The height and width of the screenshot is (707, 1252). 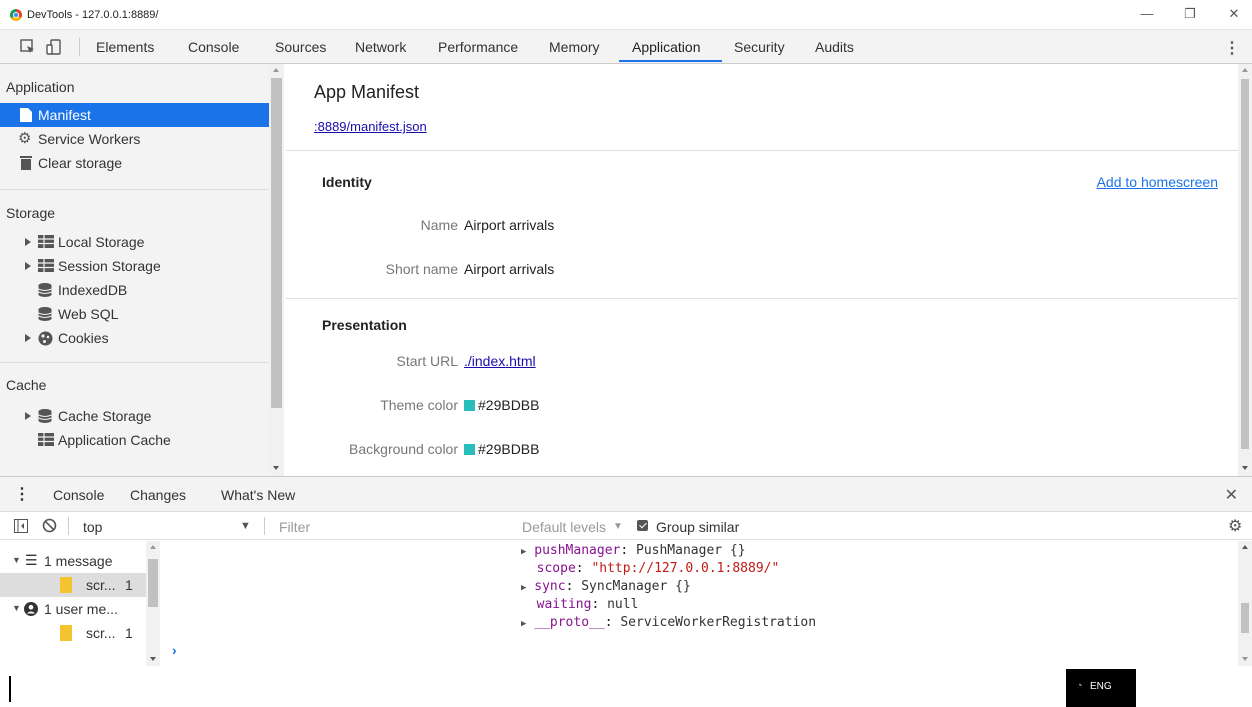 I want to click on console-line: ▶ sync: SyncManager {}, so click(x=668, y=587).